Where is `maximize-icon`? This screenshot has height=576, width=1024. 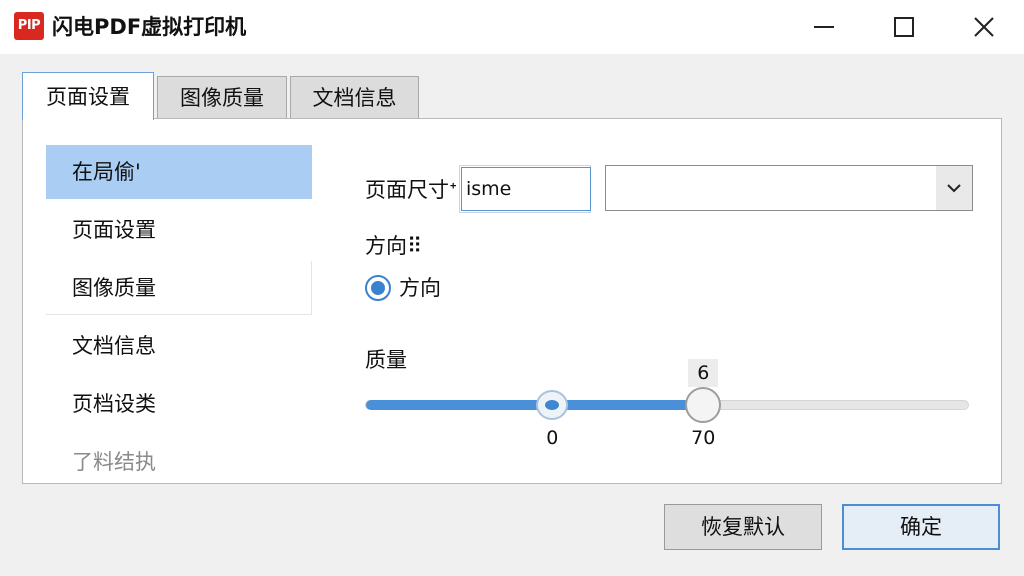
maximize-icon is located at coordinates (904, 27).